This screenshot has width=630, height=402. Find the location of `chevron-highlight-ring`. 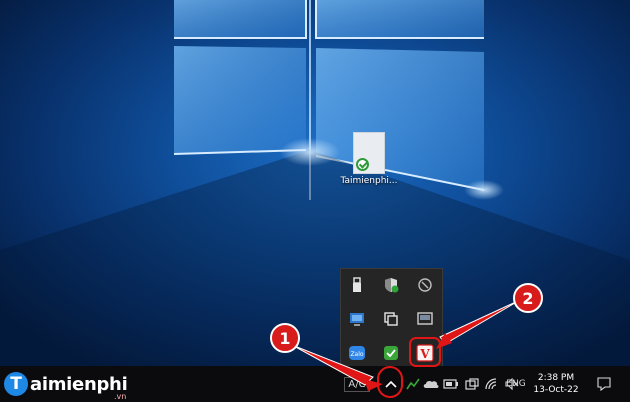

chevron-highlight-ring is located at coordinates (390, 382).